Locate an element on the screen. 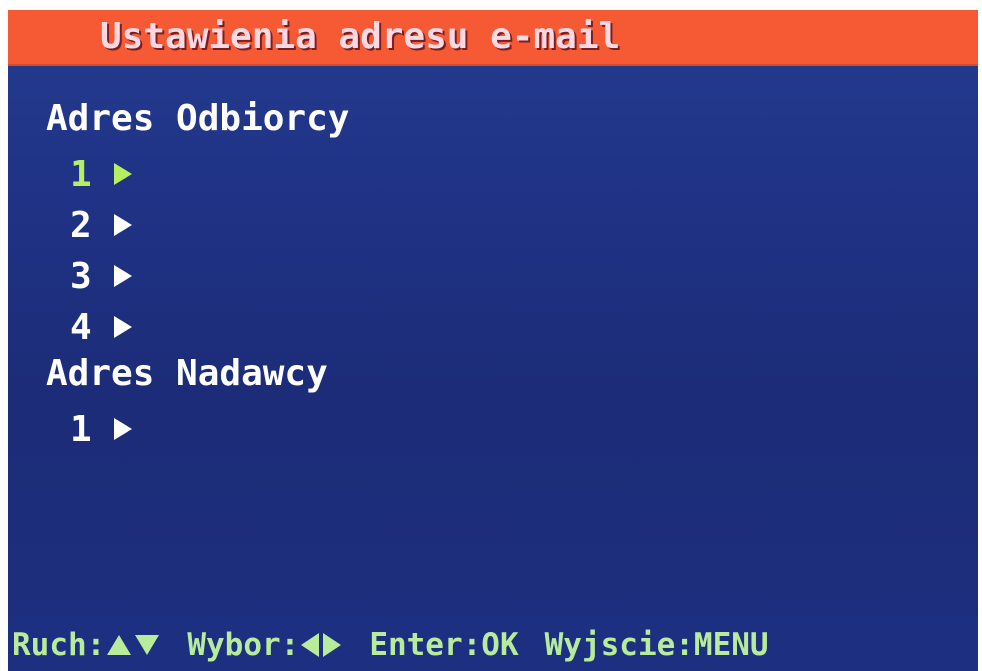  page-title: Ustawienia adresu e-mail is located at coordinates (360, 36).